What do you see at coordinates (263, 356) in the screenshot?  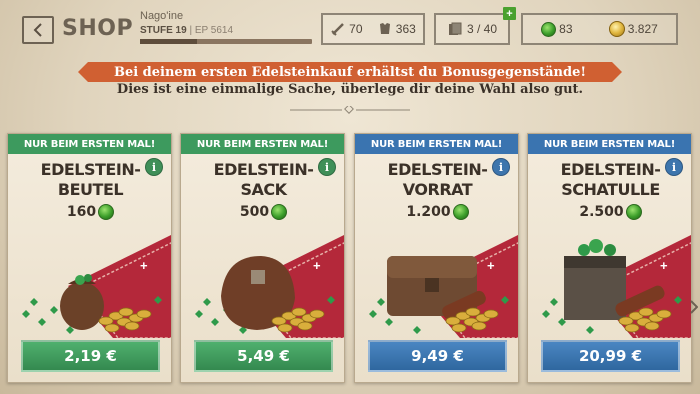 I see `buy-button: 5,49 €` at bounding box center [263, 356].